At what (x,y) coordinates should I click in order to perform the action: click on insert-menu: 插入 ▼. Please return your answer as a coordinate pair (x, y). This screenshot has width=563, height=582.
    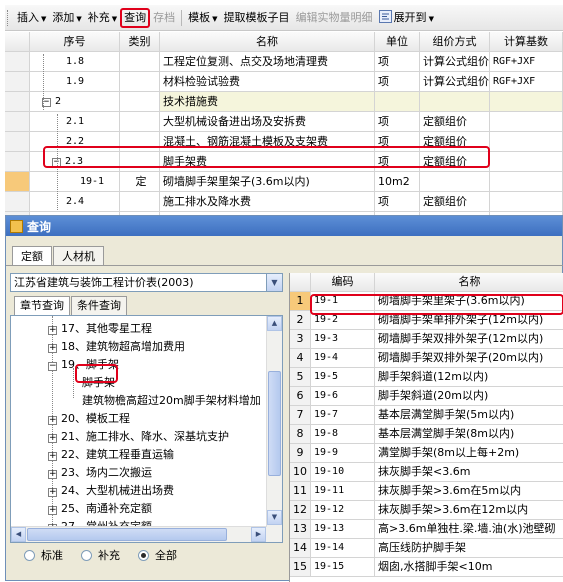
    Looking at the image, I should click on (31, 18).